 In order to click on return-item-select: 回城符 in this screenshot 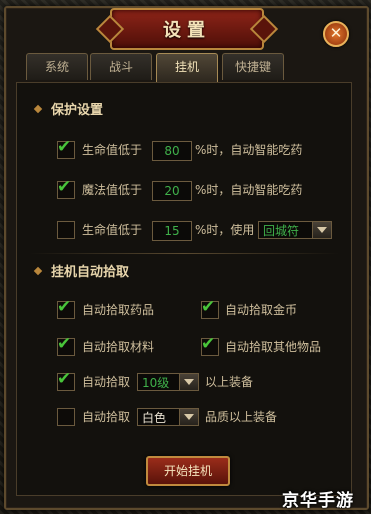, I will do `click(295, 230)`.